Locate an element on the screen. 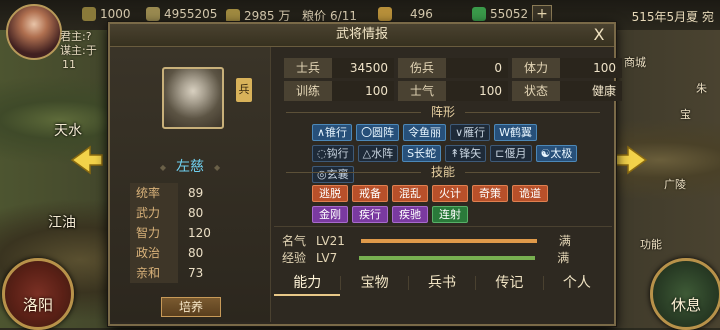  gold-icon is located at coordinates (385, 14).